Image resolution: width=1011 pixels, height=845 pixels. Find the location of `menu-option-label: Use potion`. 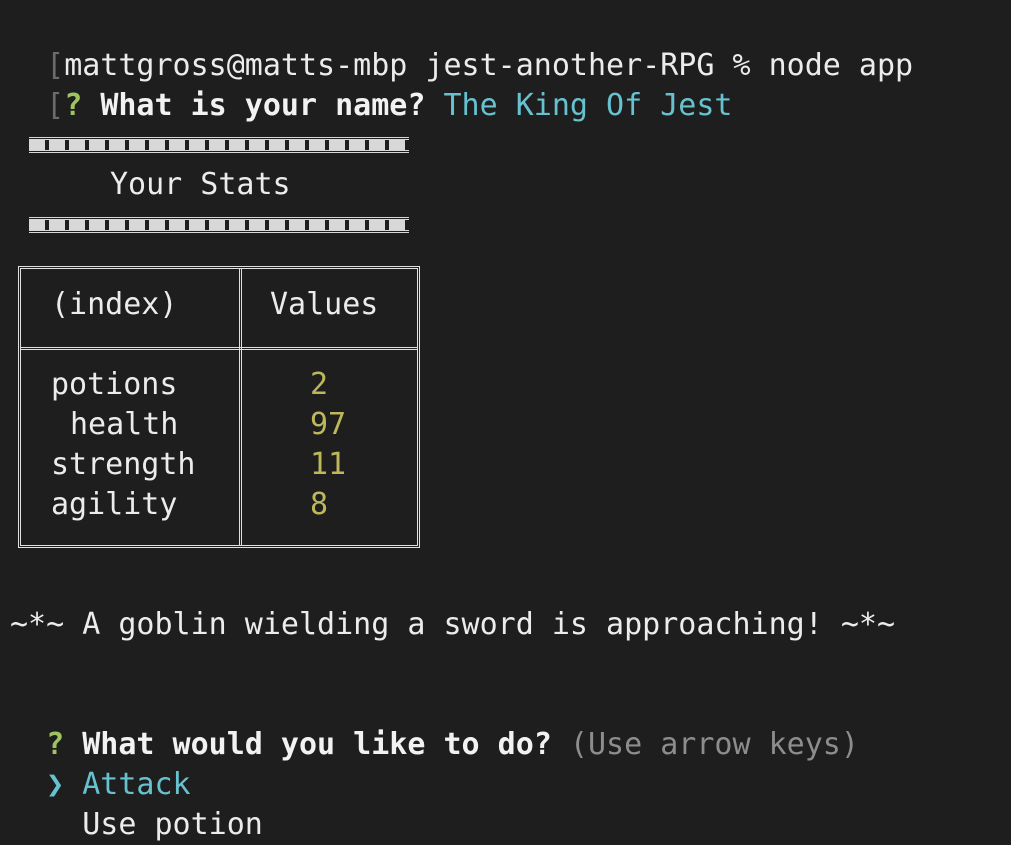

menu-option-label: Use potion is located at coordinates (172, 824).